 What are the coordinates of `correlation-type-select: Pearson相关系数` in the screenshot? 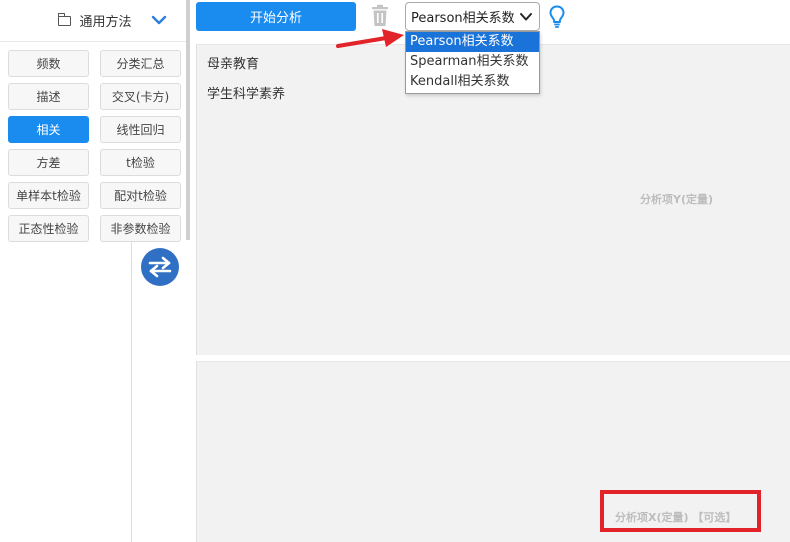 It's located at (472, 16).